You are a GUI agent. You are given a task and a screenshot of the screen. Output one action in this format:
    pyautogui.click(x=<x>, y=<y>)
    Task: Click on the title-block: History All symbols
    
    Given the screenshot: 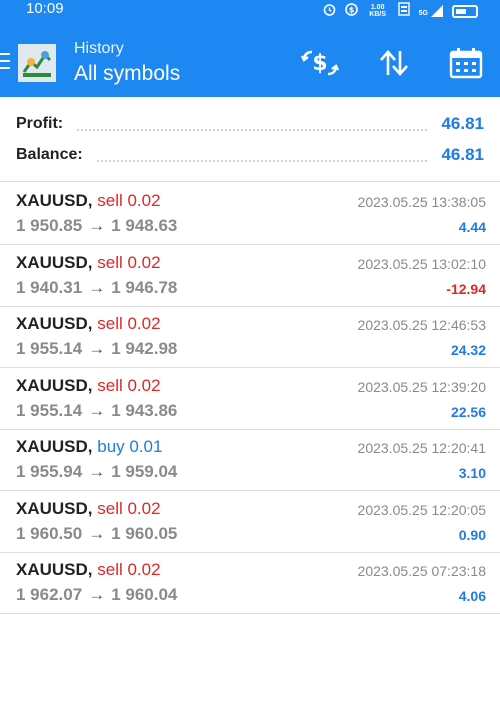 What is the action you would take?
    pyautogui.click(x=127, y=64)
    